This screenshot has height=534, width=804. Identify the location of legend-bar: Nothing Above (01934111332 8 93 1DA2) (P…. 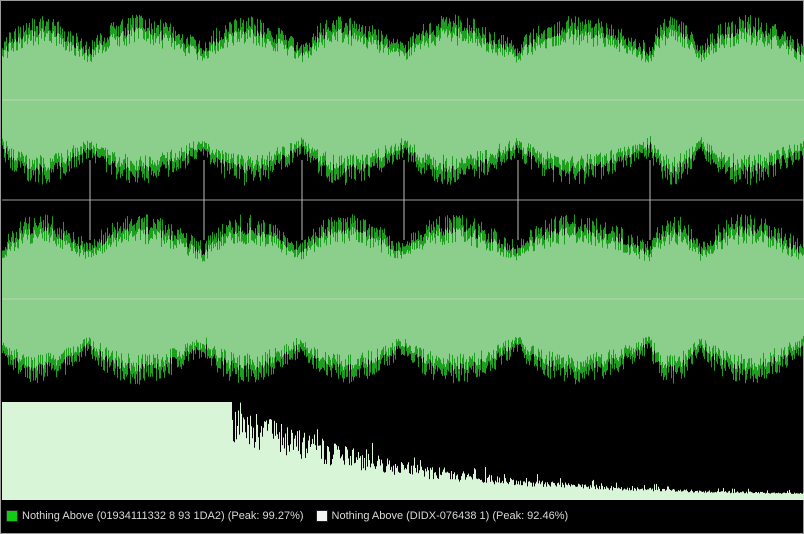
(402, 516).